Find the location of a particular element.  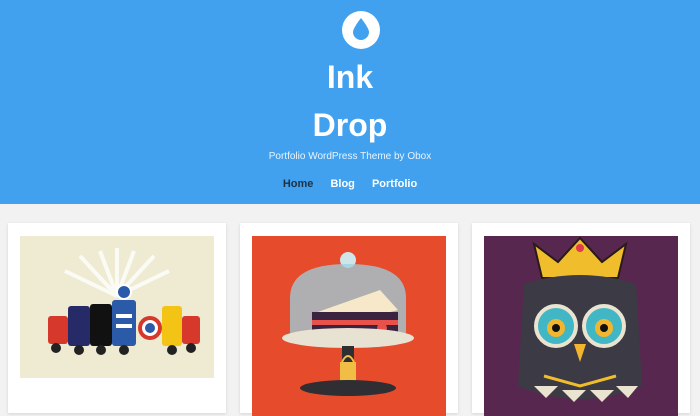

nav-item-home: Home is located at coordinates (298, 184).